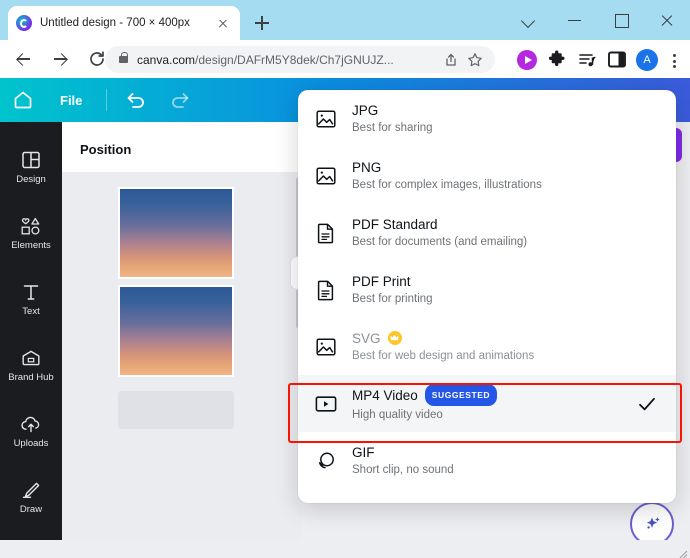 This screenshot has width=690, height=558. What do you see at coordinates (345, 549) in the screenshot?
I see `canvas-bottom-strip` at bounding box center [345, 549].